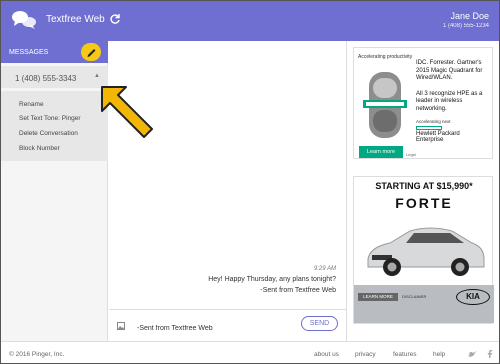 The height and width of the screenshot is (364, 500). What do you see at coordinates (48, 133) in the screenshot?
I see `menu-item-delete-conversation: Delete Conversation` at bounding box center [48, 133].